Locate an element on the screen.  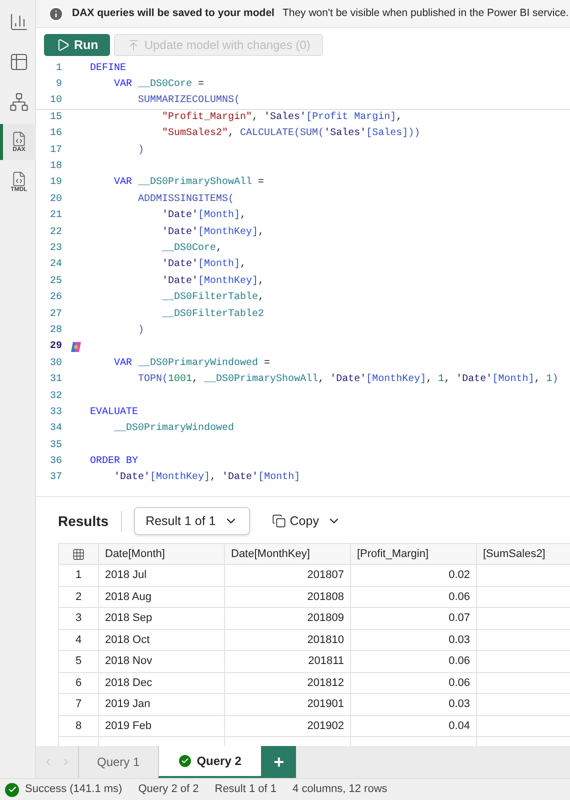
code-line: ADDMISSINGITEMS( is located at coordinates (185, 199).